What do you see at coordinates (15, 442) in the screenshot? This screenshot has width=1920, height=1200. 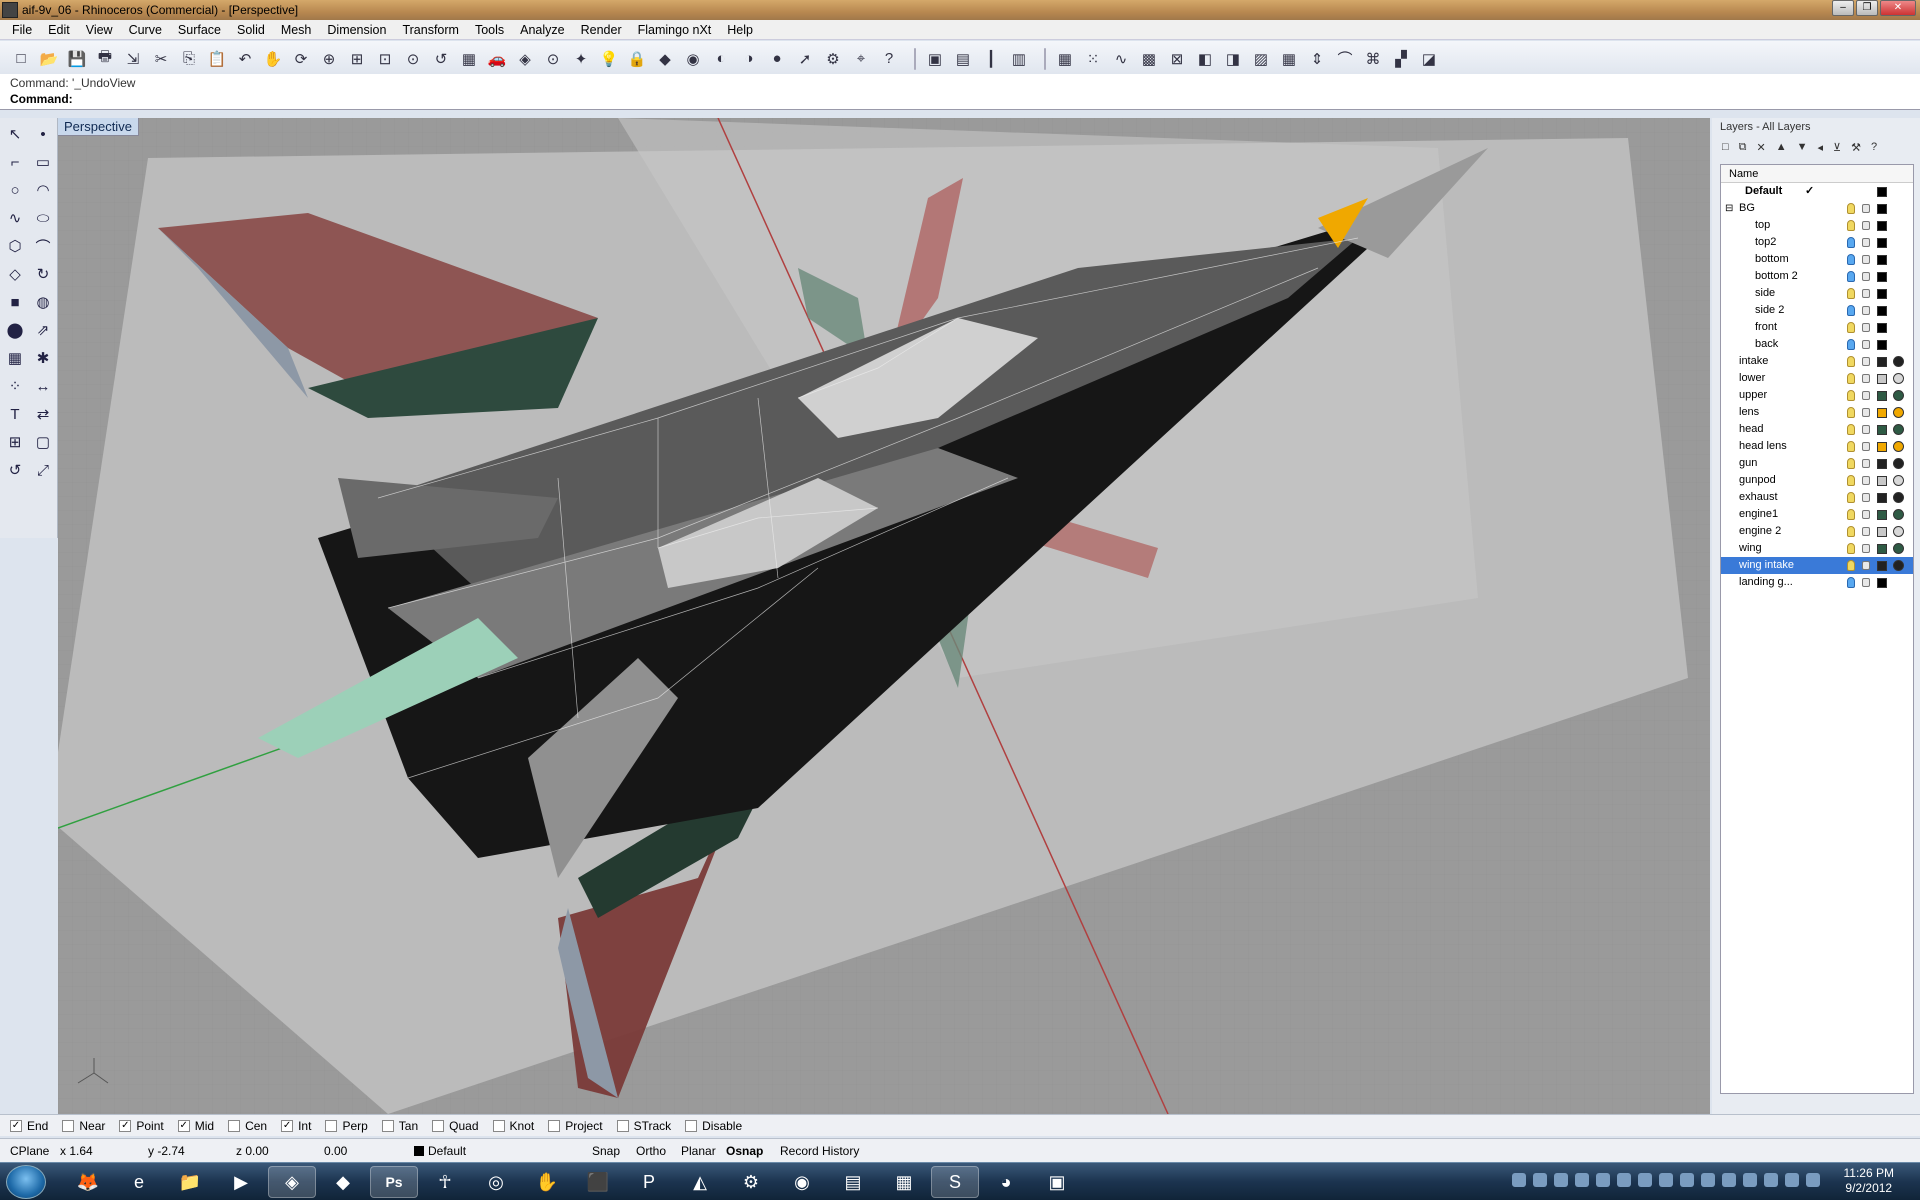 I see `array-icon: ⊞` at bounding box center [15, 442].